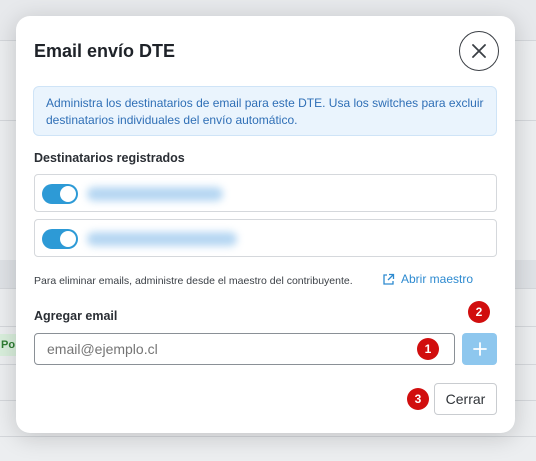  What do you see at coordinates (479, 312) in the screenshot?
I see `step-badge-2: 2` at bounding box center [479, 312].